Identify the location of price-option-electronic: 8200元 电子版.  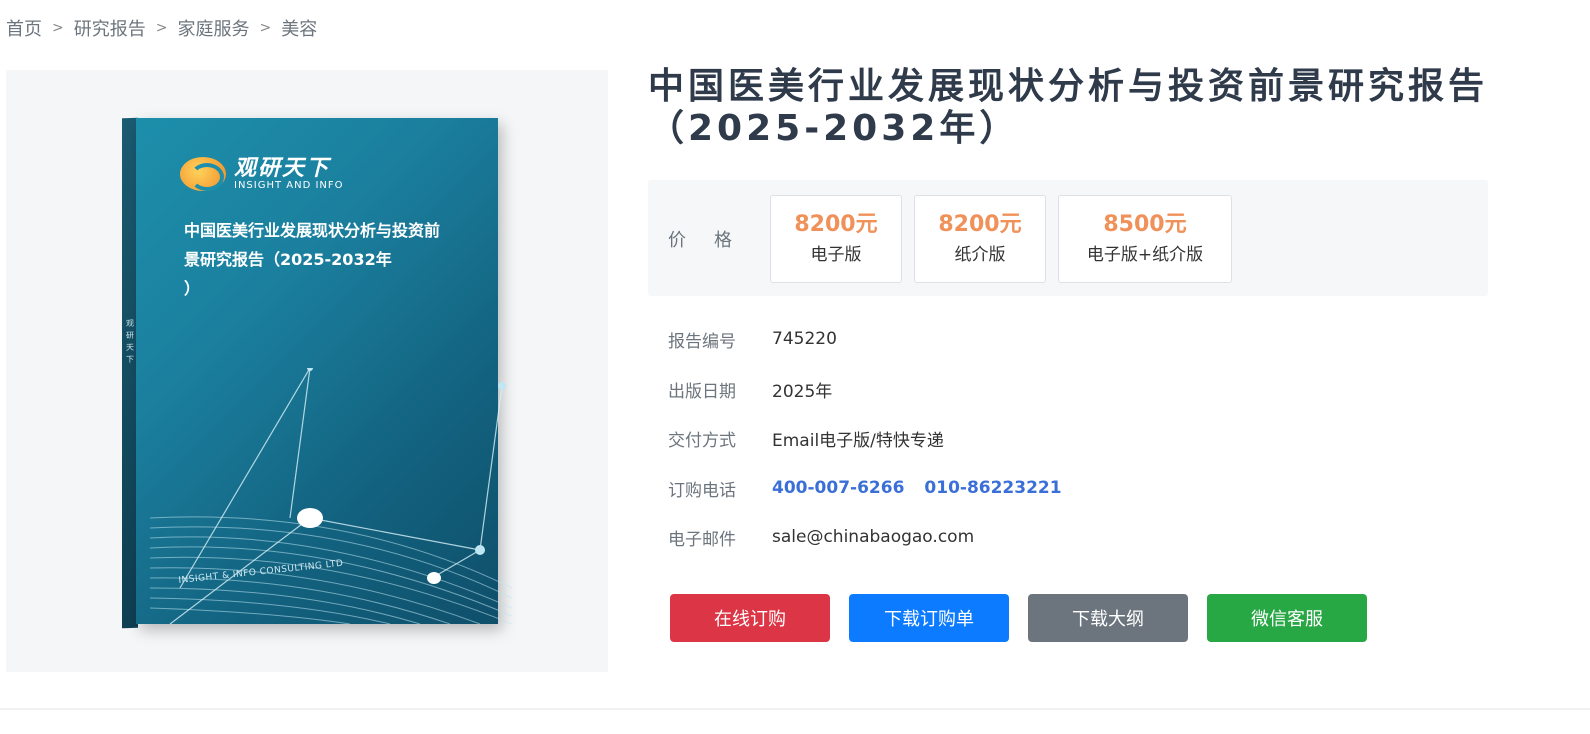
(836, 239).